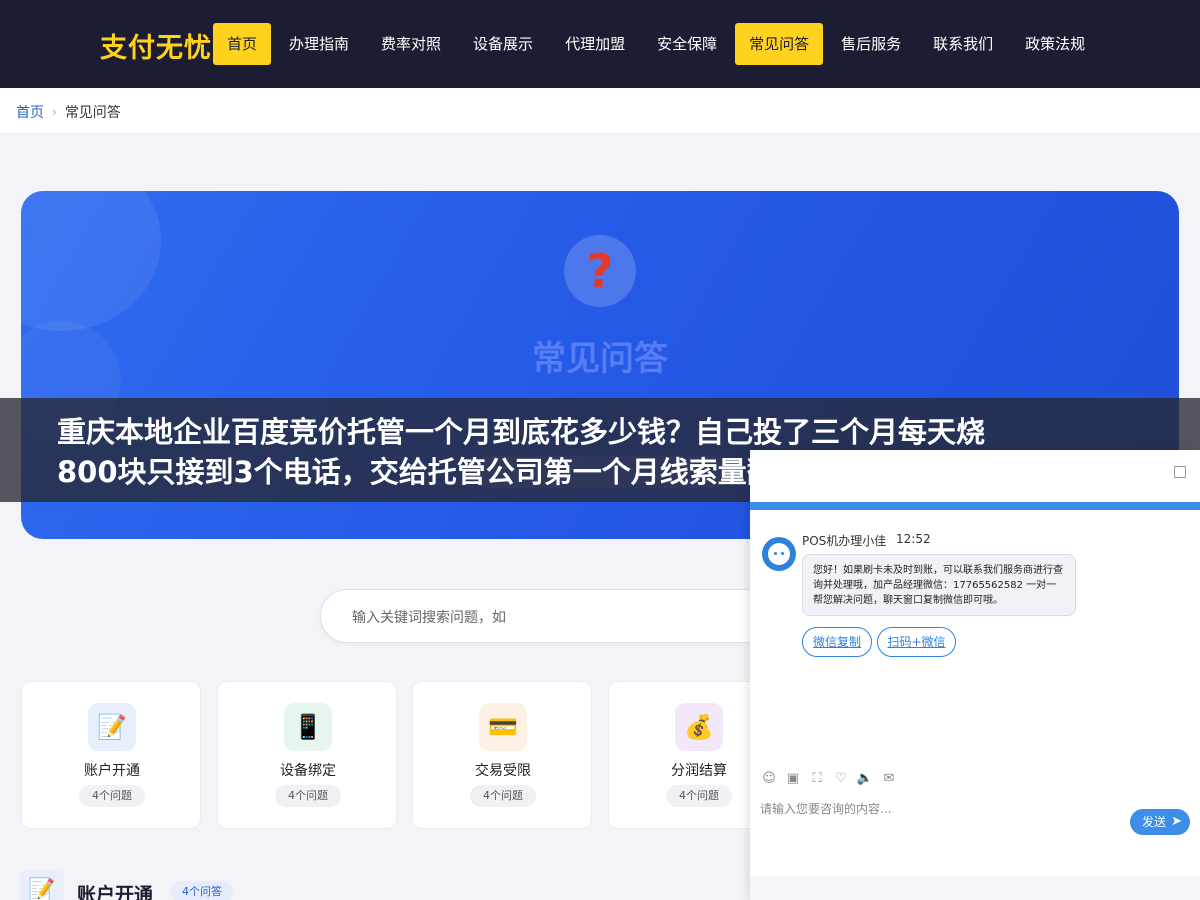  What do you see at coordinates (115, 892) in the screenshot?
I see `section-title: 账户开通` at bounding box center [115, 892].